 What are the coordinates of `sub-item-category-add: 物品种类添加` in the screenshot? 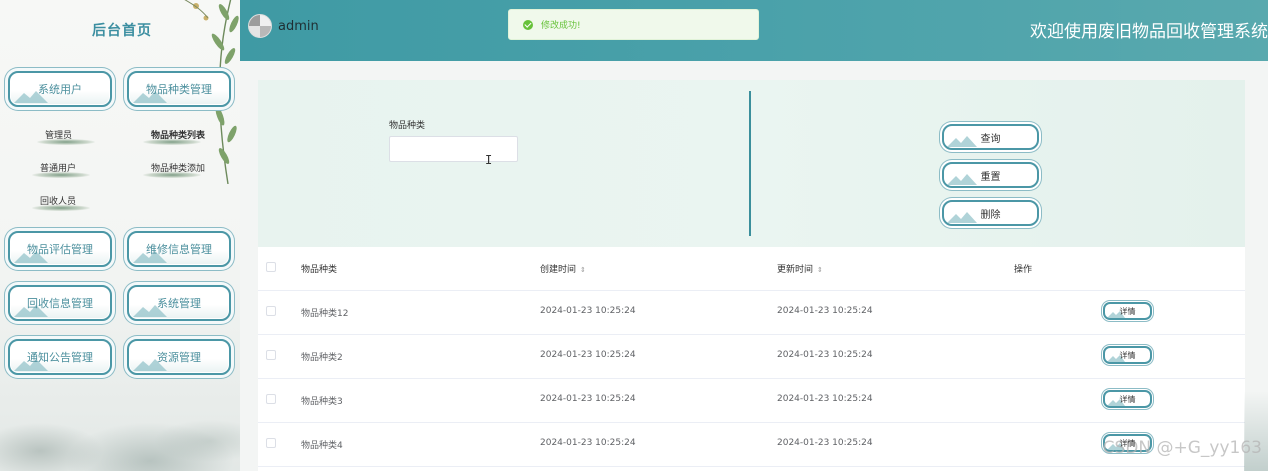 It's located at (174, 169).